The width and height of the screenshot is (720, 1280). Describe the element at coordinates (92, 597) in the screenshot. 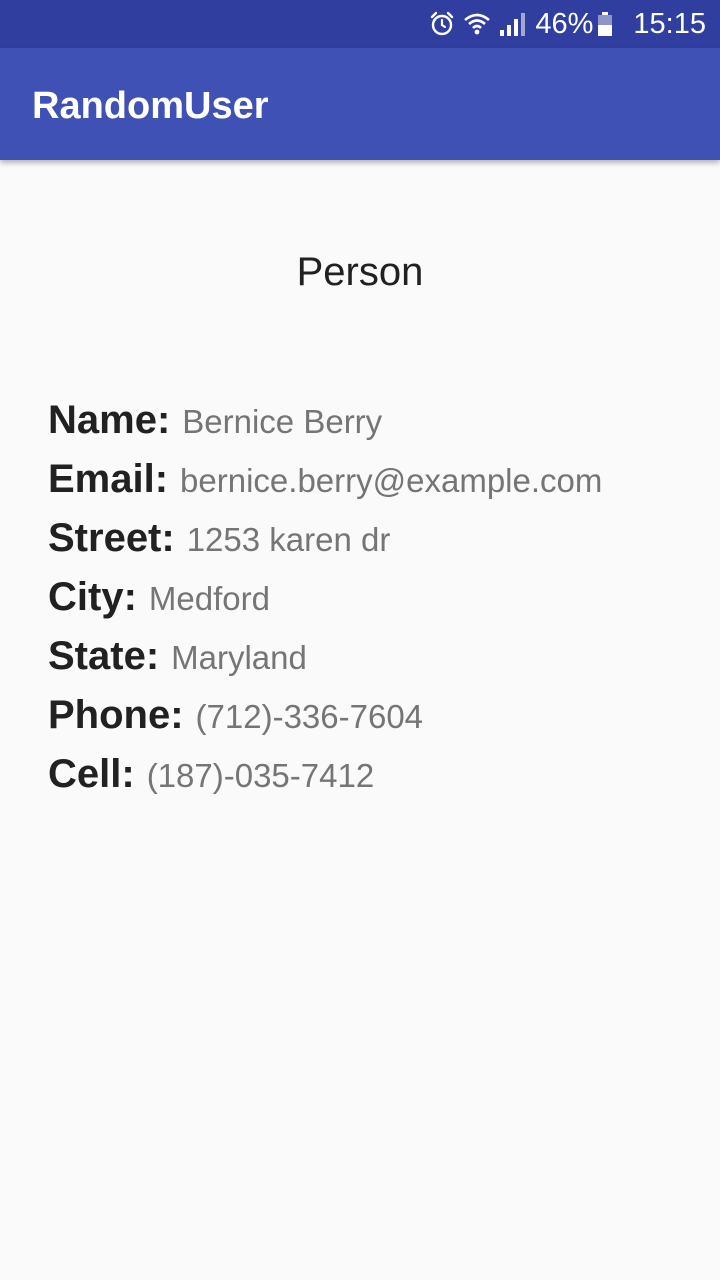

I see `city-label: City:` at that location.